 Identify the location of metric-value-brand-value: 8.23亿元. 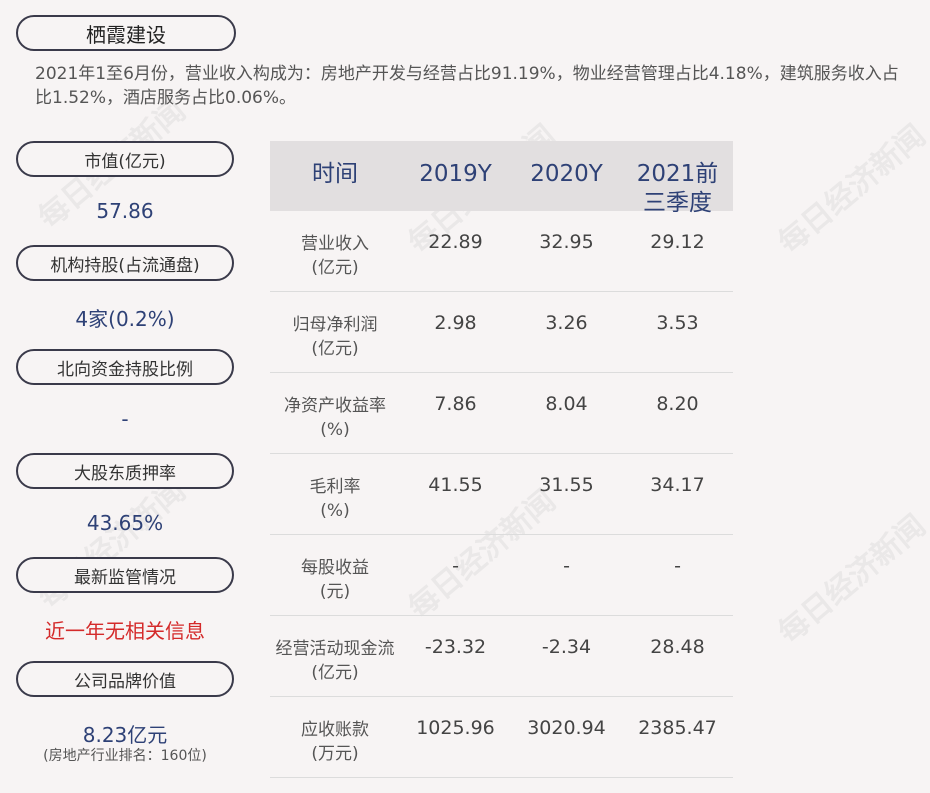
(125, 735).